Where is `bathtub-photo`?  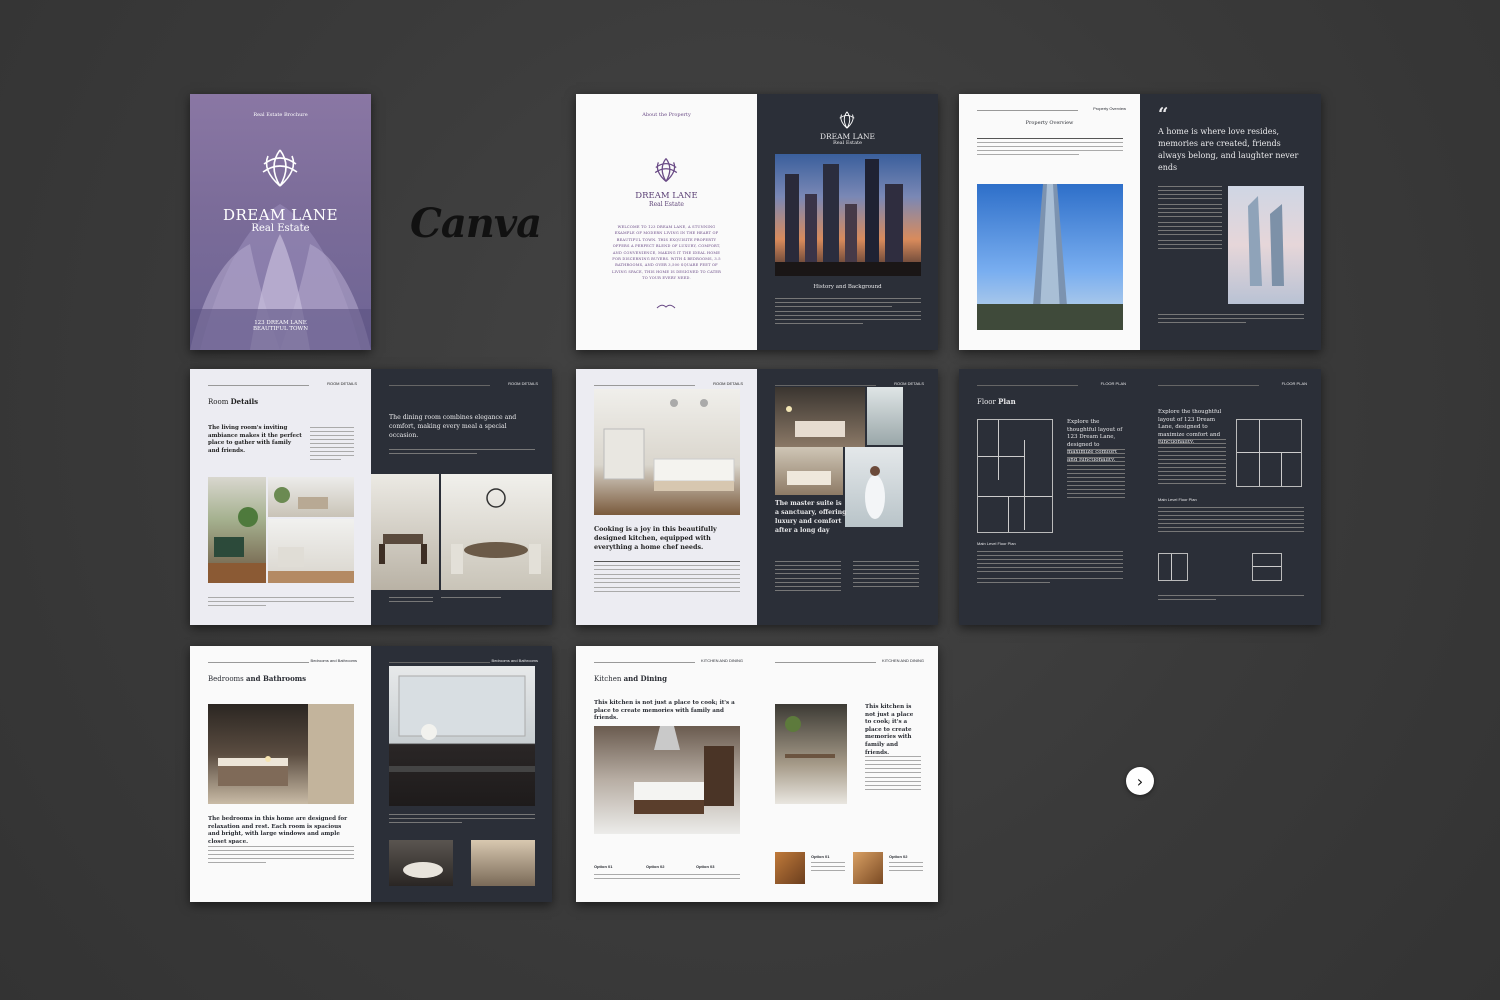
bathtub-photo is located at coordinates (421, 863).